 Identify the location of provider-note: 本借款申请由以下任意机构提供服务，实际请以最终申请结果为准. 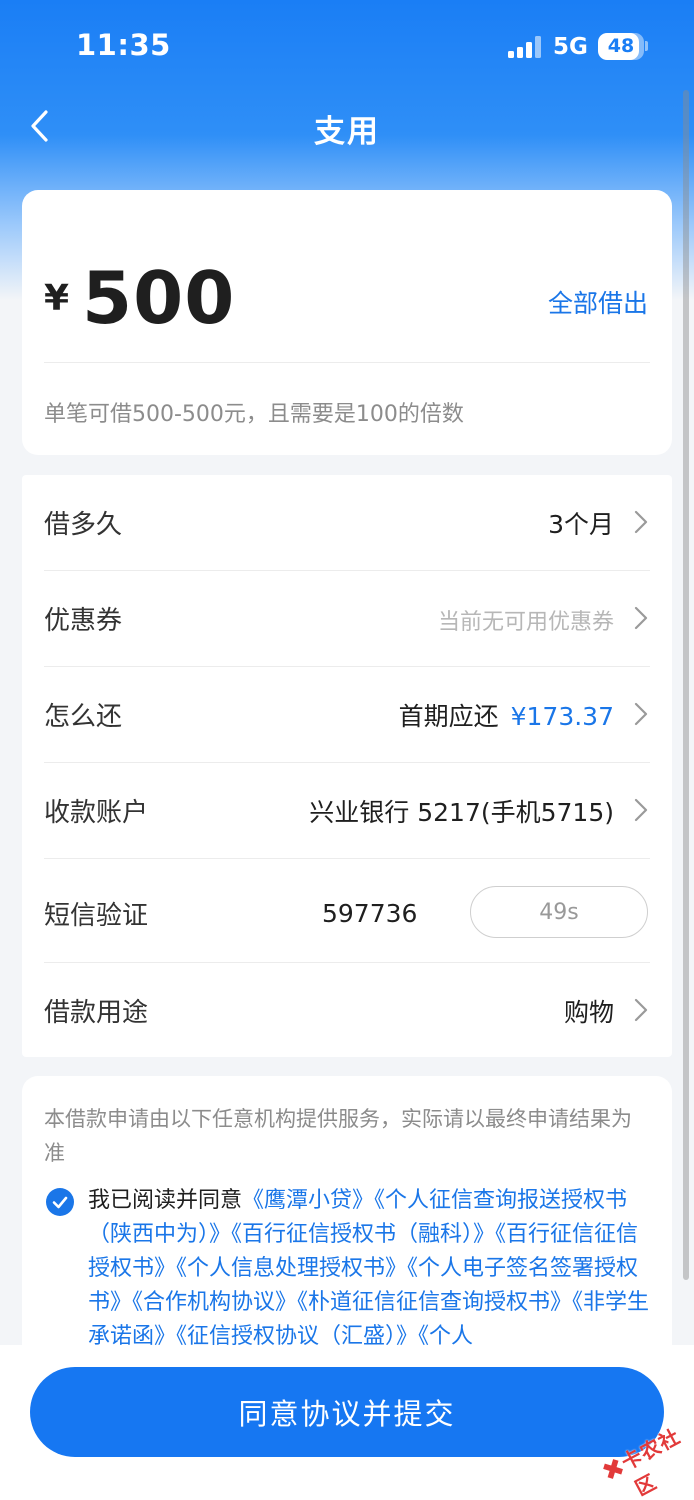
(338, 1136).